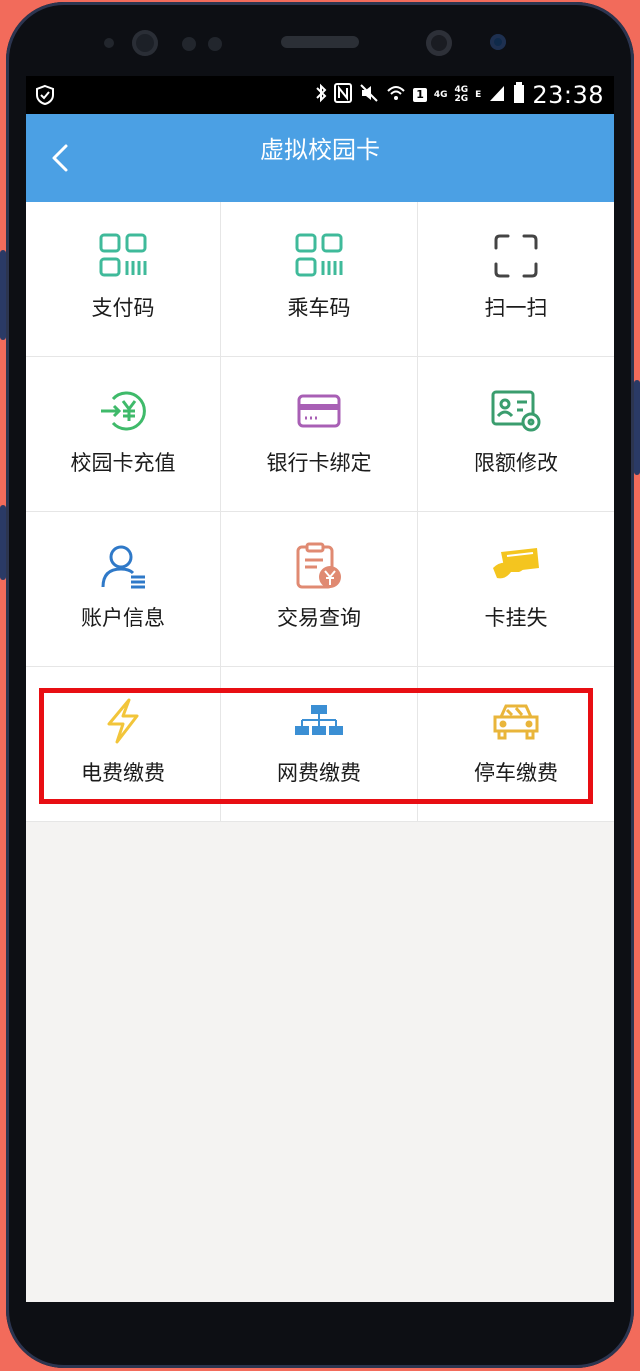 This screenshot has width=640, height=1371. I want to click on status-bar: 1 4G 4G 2G E 23:38, so click(320, 95).